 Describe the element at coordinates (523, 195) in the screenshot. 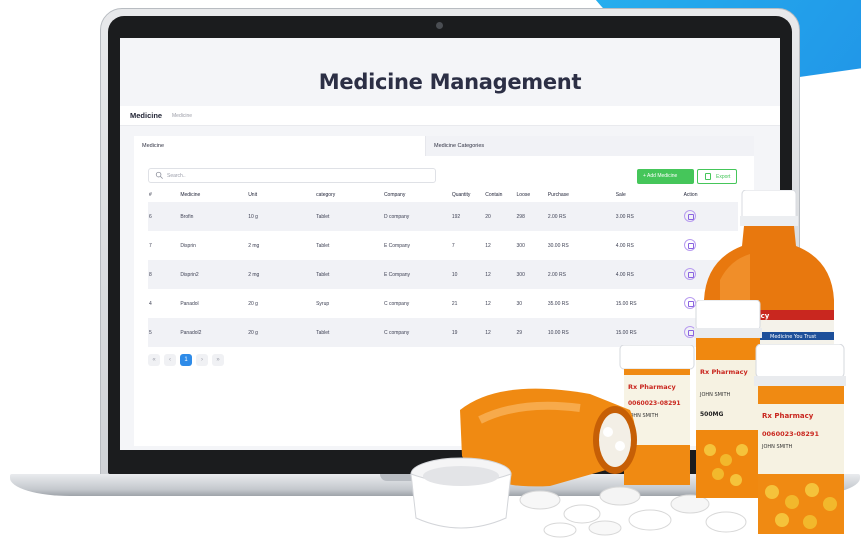

I see `col-header: Loose` at that location.